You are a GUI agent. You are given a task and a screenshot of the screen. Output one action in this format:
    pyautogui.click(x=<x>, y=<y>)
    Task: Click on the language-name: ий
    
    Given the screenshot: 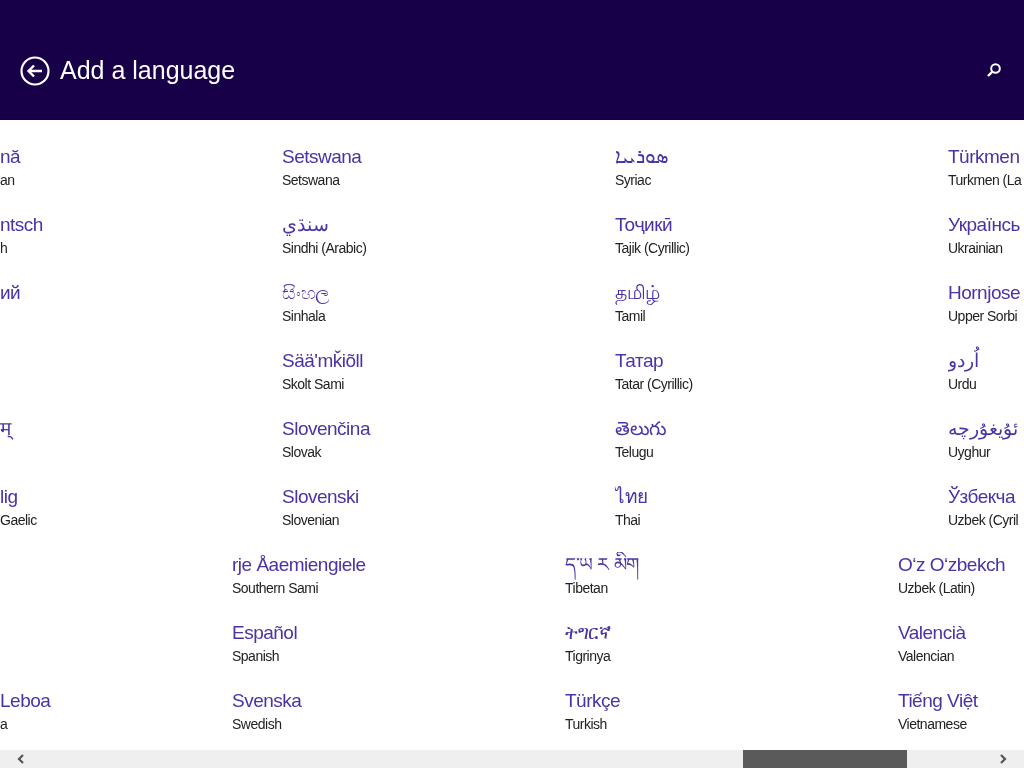 What is the action you would take?
    pyautogui.click(x=10, y=293)
    